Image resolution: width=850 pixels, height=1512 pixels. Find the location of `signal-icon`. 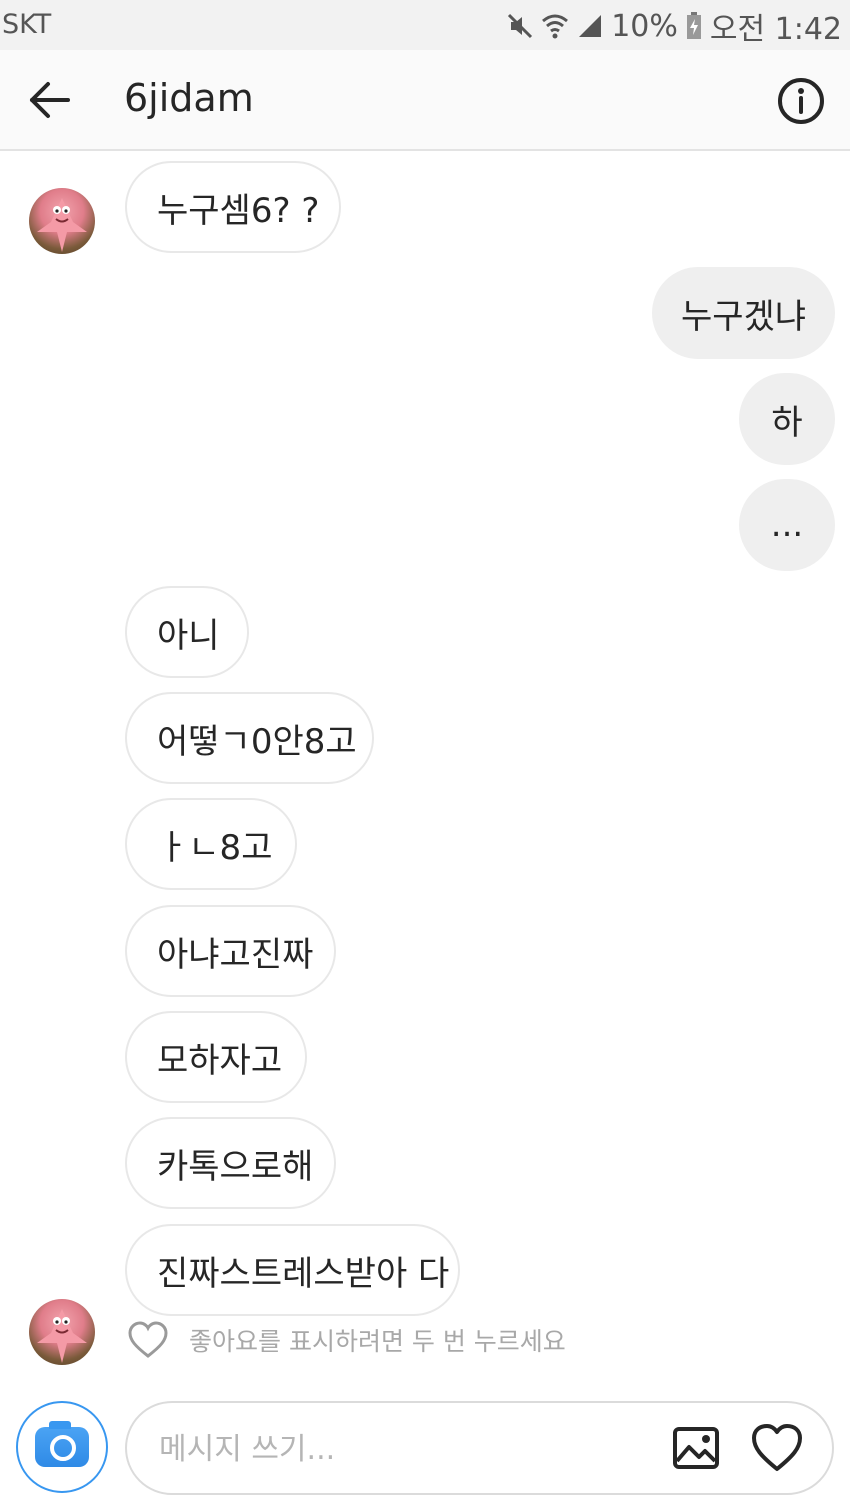

signal-icon is located at coordinates (590, 26).